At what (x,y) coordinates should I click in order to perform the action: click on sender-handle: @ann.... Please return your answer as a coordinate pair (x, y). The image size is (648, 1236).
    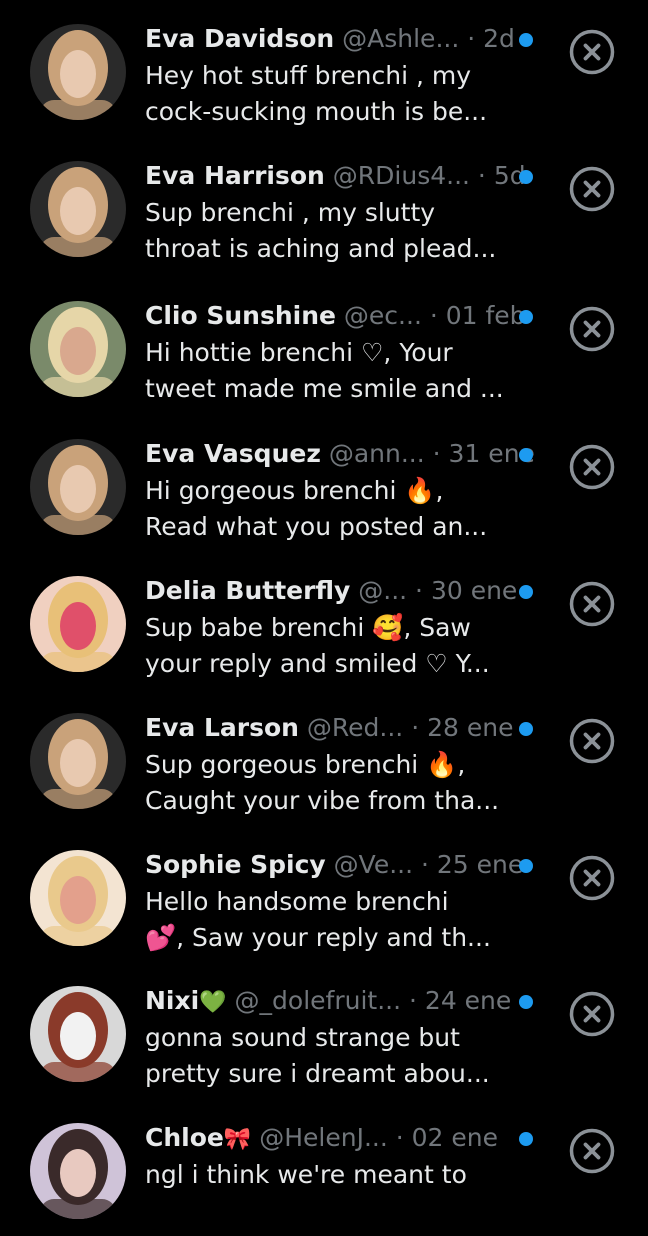
    Looking at the image, I should click on (376, 453).